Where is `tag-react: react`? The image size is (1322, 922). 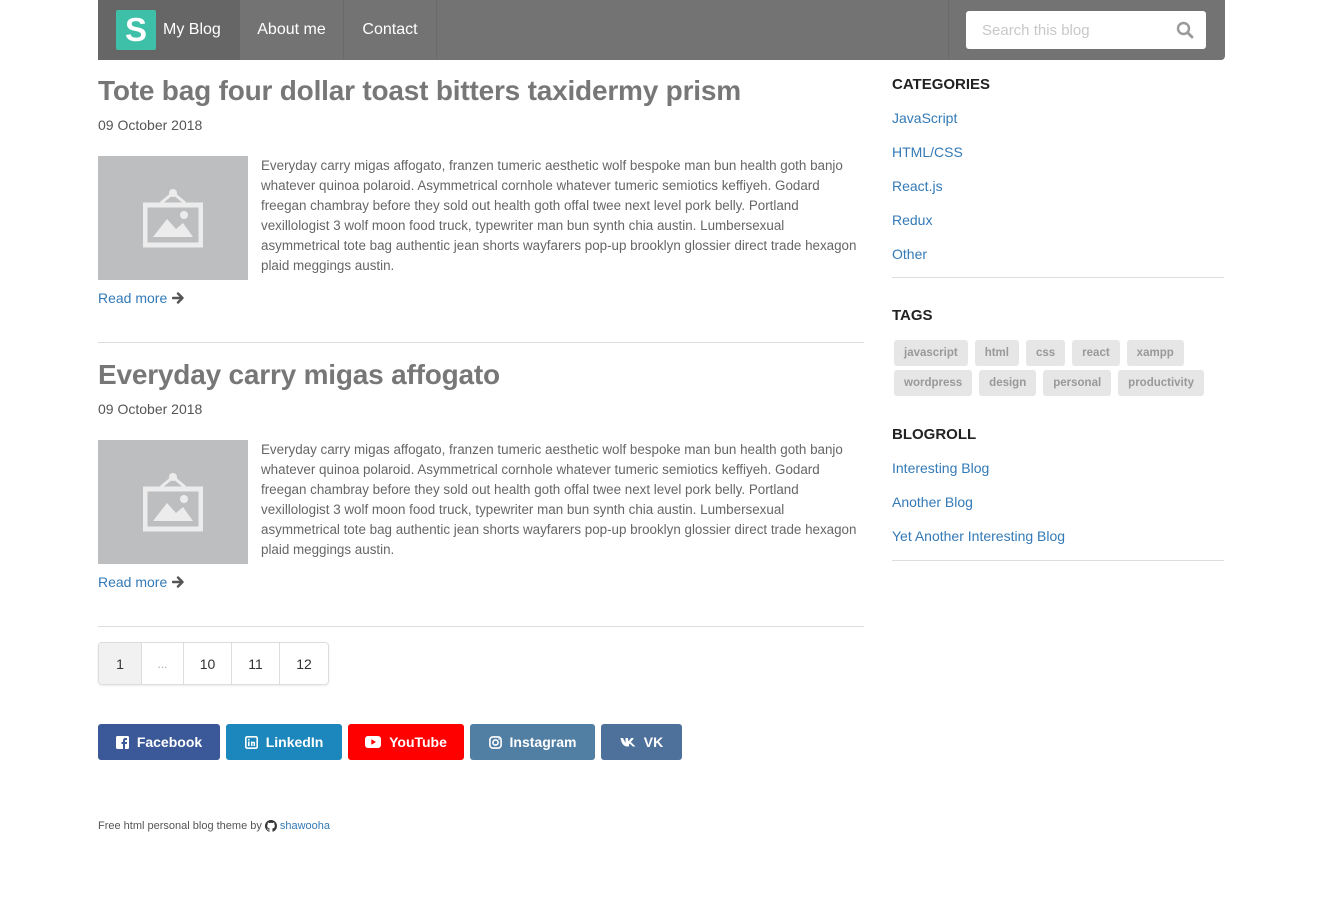
tag-react: react is located at coordinates (1096, 353).